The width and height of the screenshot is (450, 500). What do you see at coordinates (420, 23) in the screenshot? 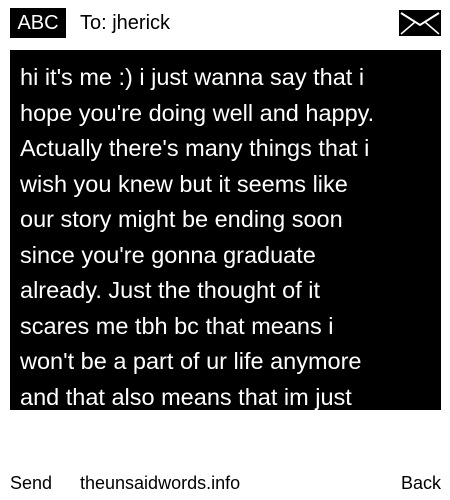
I see `envelope-icon` at bounding box center [420, 23].